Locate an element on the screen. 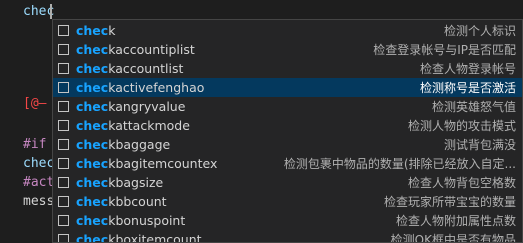 The height and width of the screenshot is (243, 523). suggestion-label: checkangryvalue is located at coordinates (130, 106).